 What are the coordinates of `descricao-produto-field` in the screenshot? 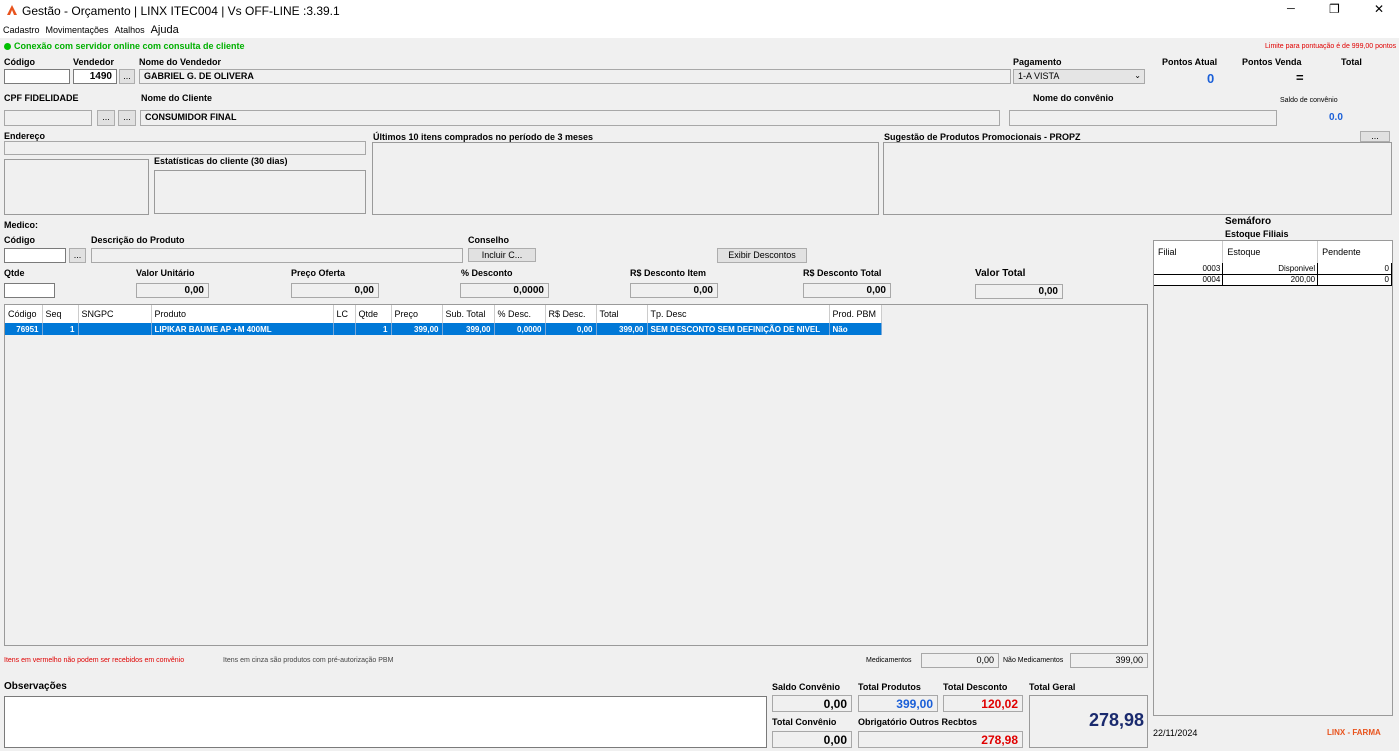 It's located at (277, 255).